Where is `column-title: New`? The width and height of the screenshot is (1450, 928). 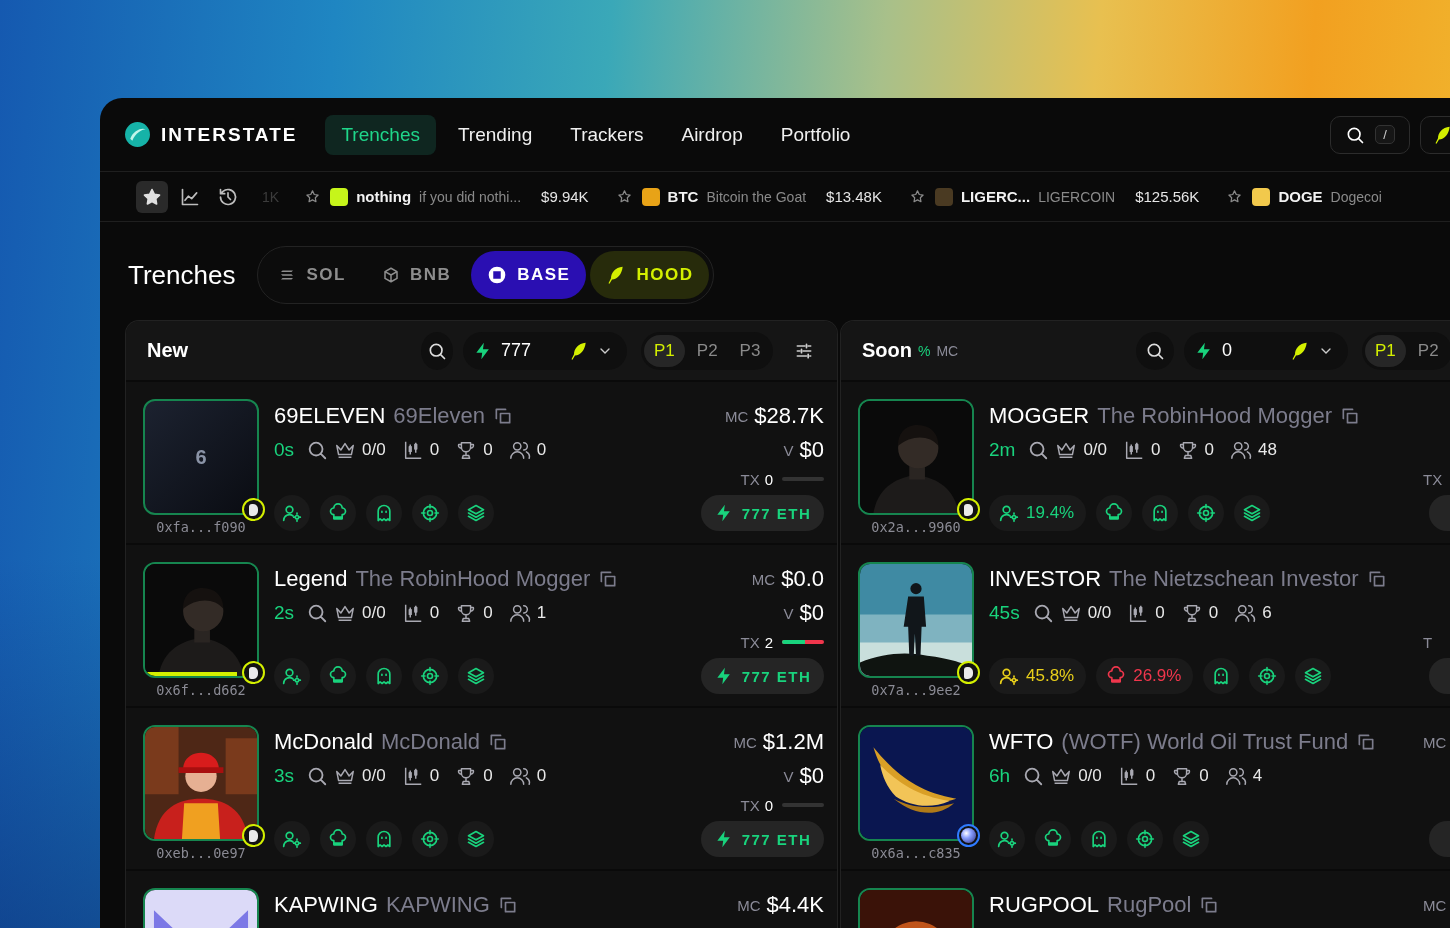 column-title: New is located at coordinates (168, 350).